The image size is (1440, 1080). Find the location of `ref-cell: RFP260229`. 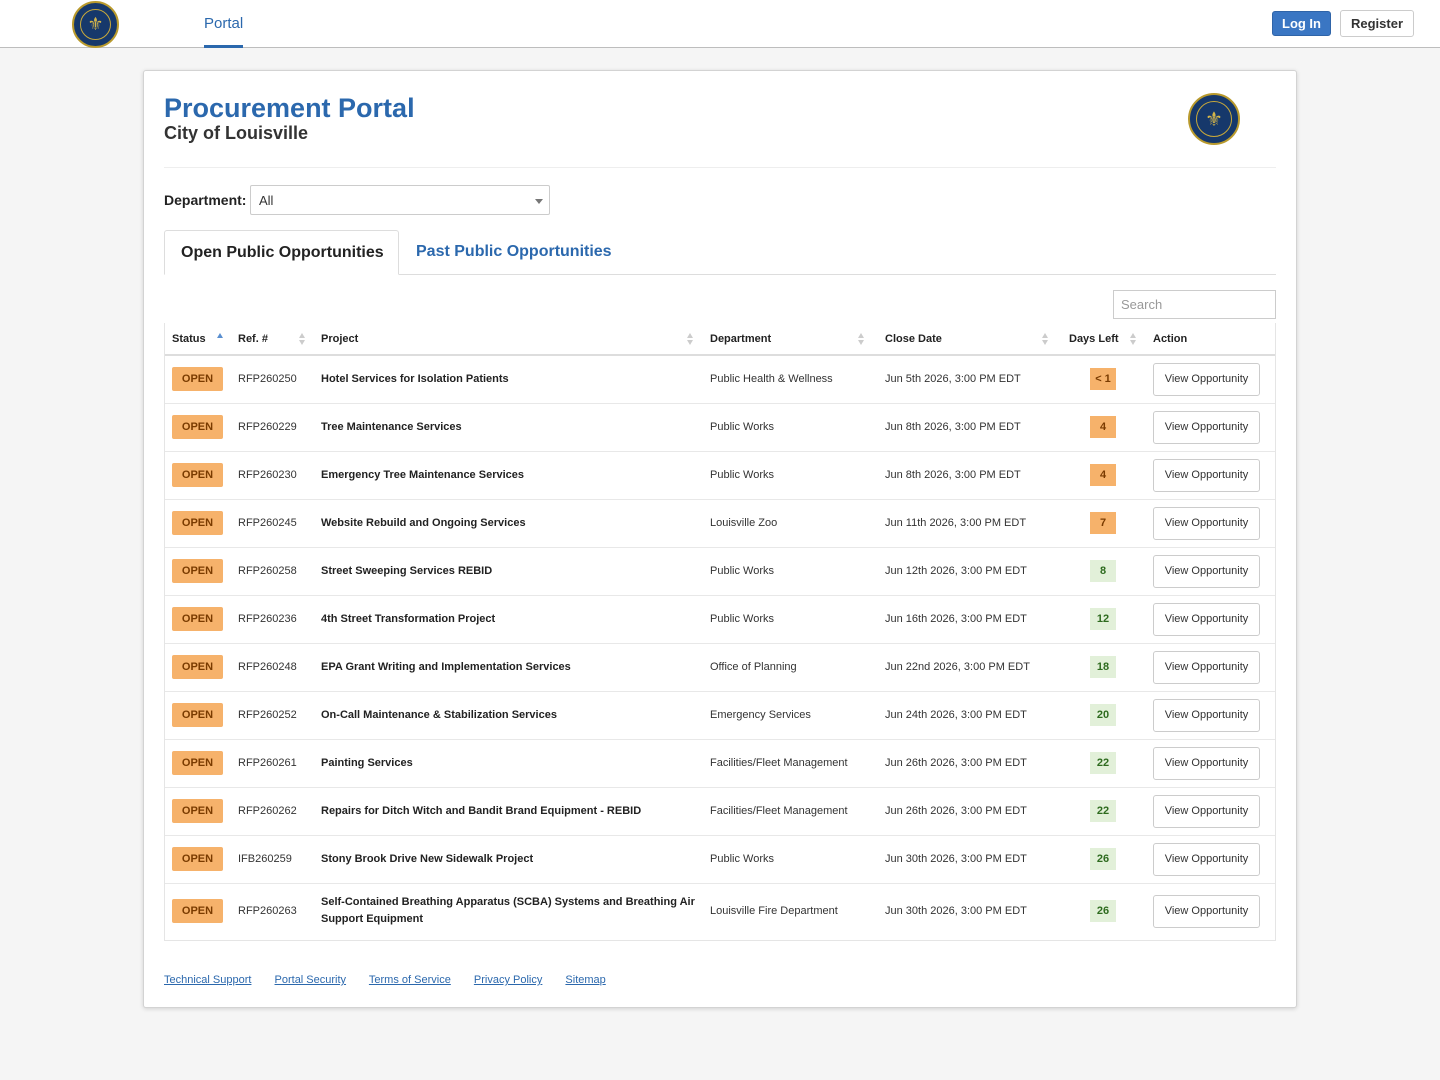

ref-cell: RFP260229 is located at coordinates (272, 427).